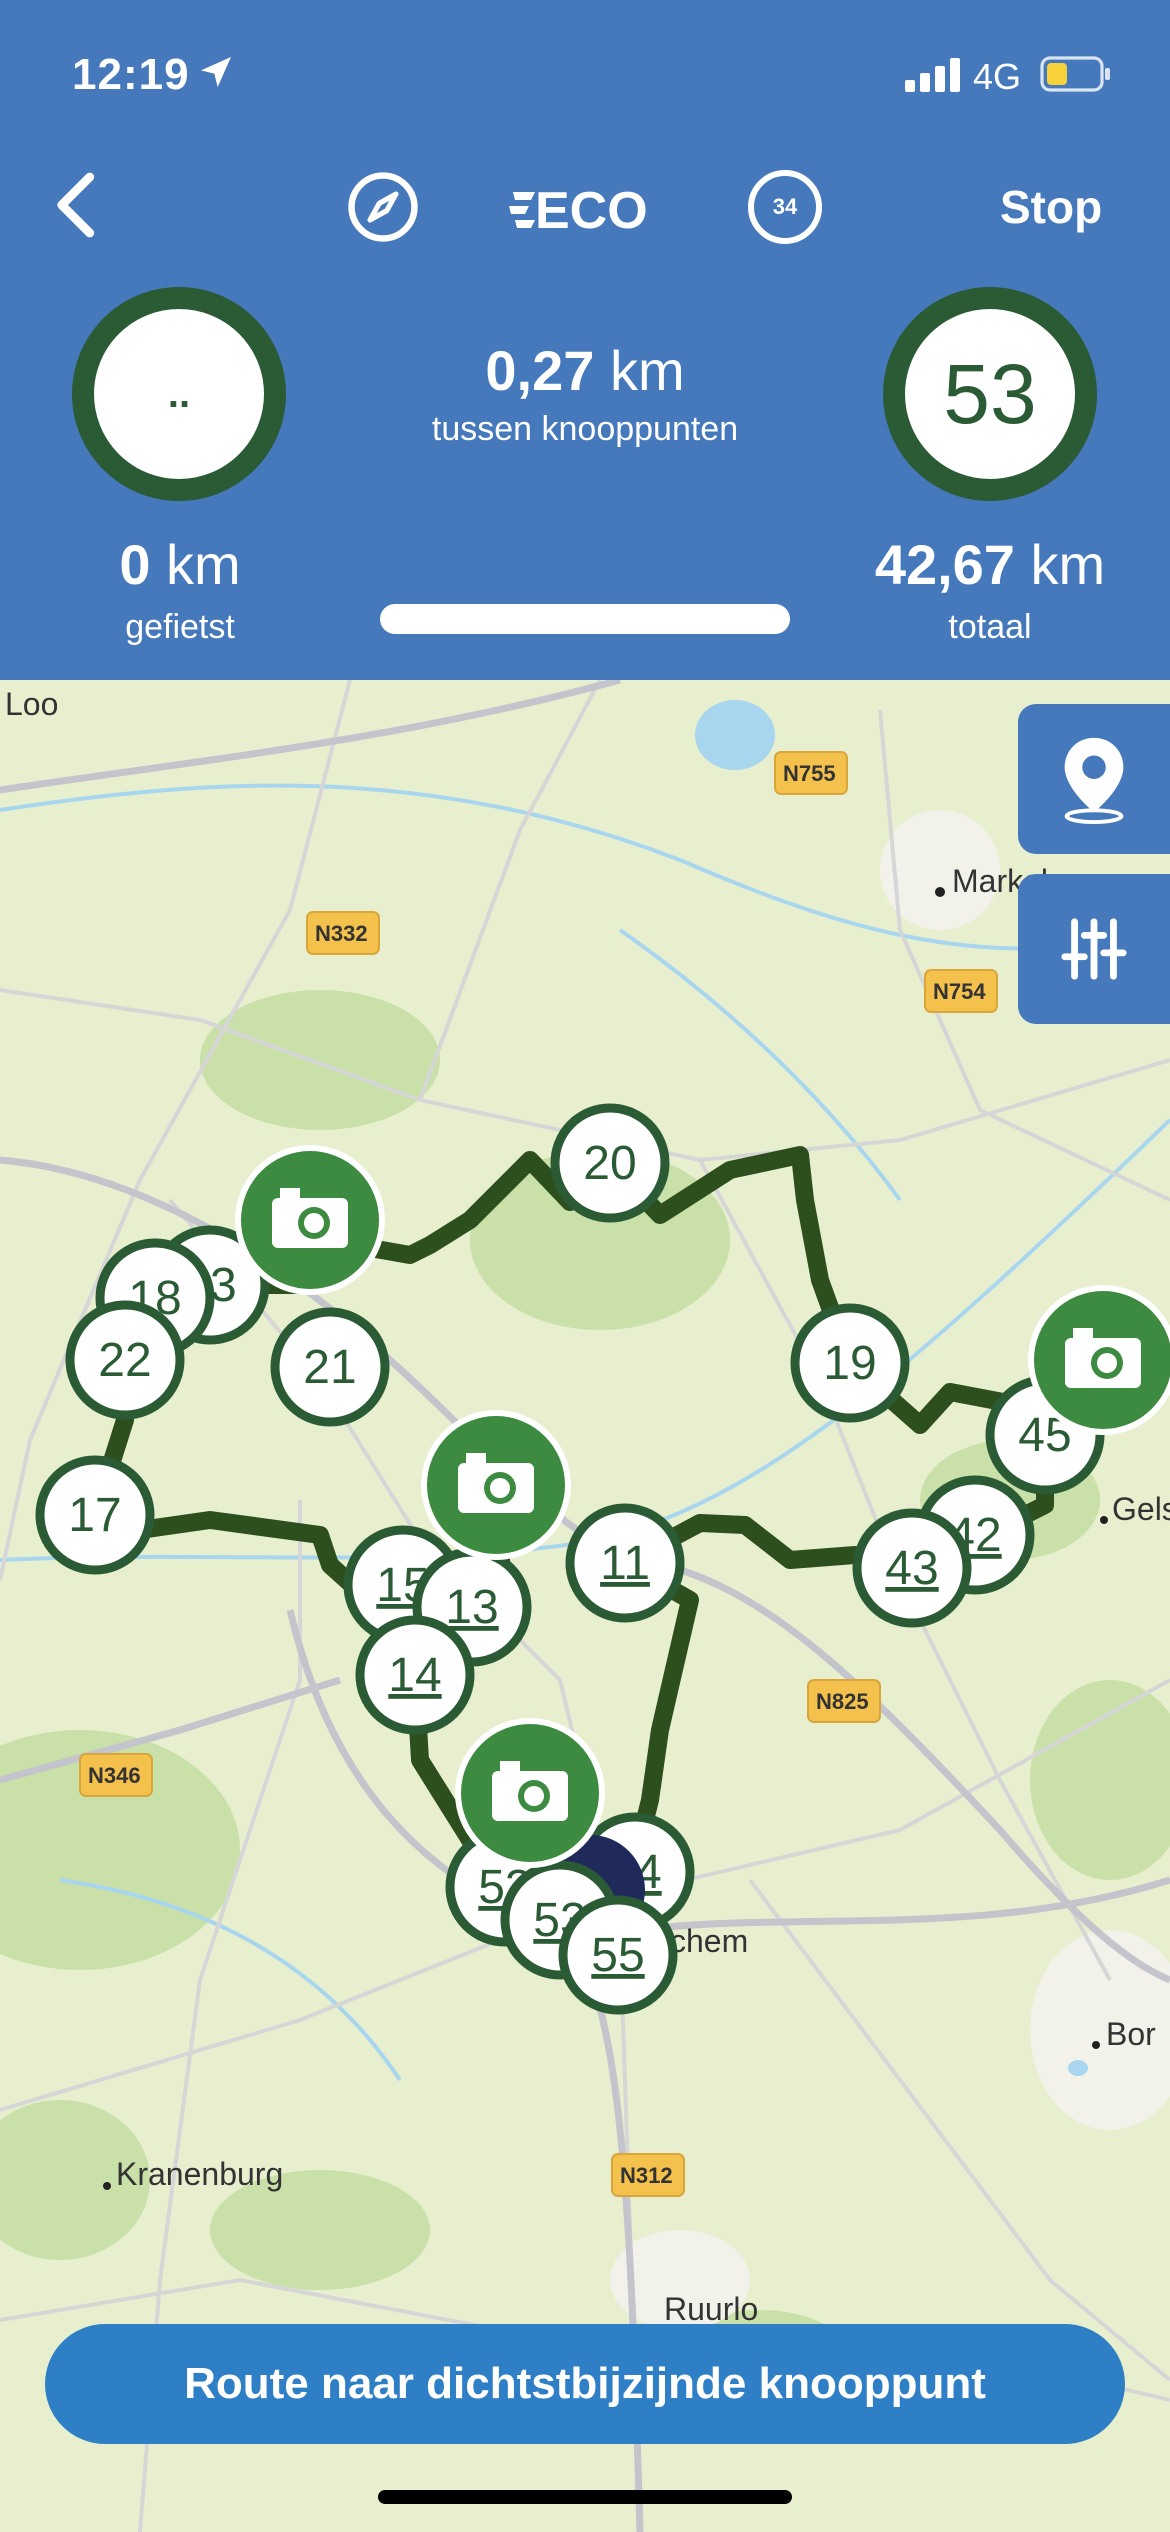 Image resolution: width=1170 pixels, height=2532 pixels. I want to click on place-label: chem, so click(709, 1941).